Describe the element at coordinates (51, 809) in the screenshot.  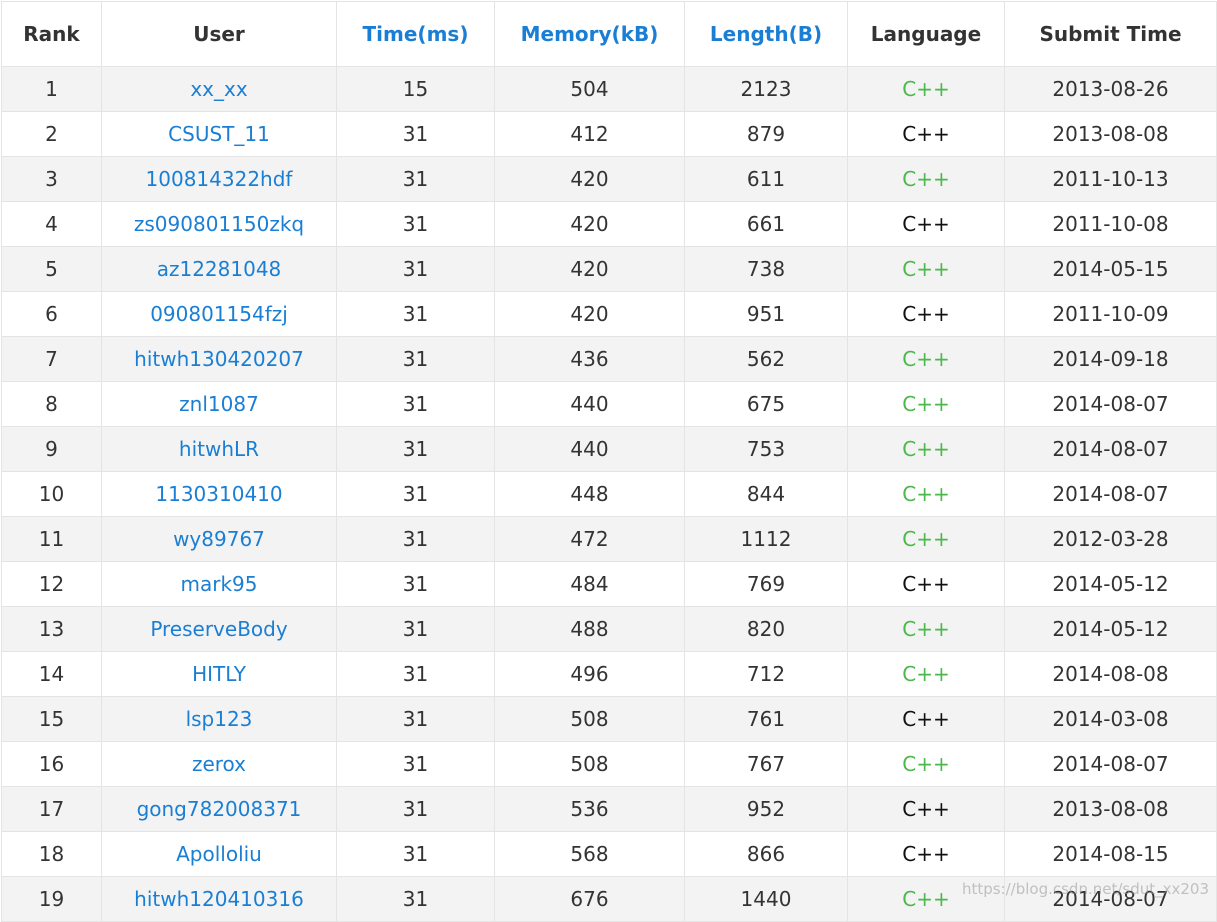
I see `rank-cell: 17` at that location.